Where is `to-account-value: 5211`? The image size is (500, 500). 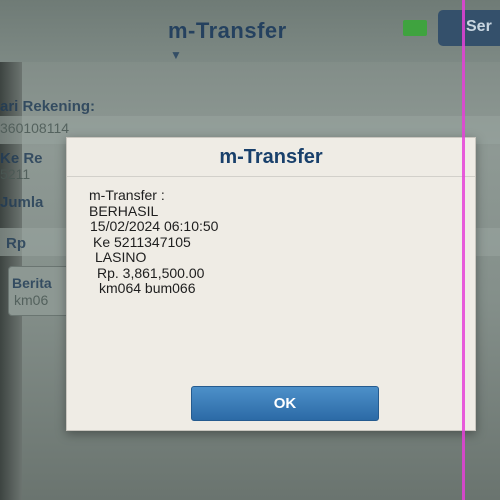 to-account-value: 5211 is located at coordinates (15, 174).